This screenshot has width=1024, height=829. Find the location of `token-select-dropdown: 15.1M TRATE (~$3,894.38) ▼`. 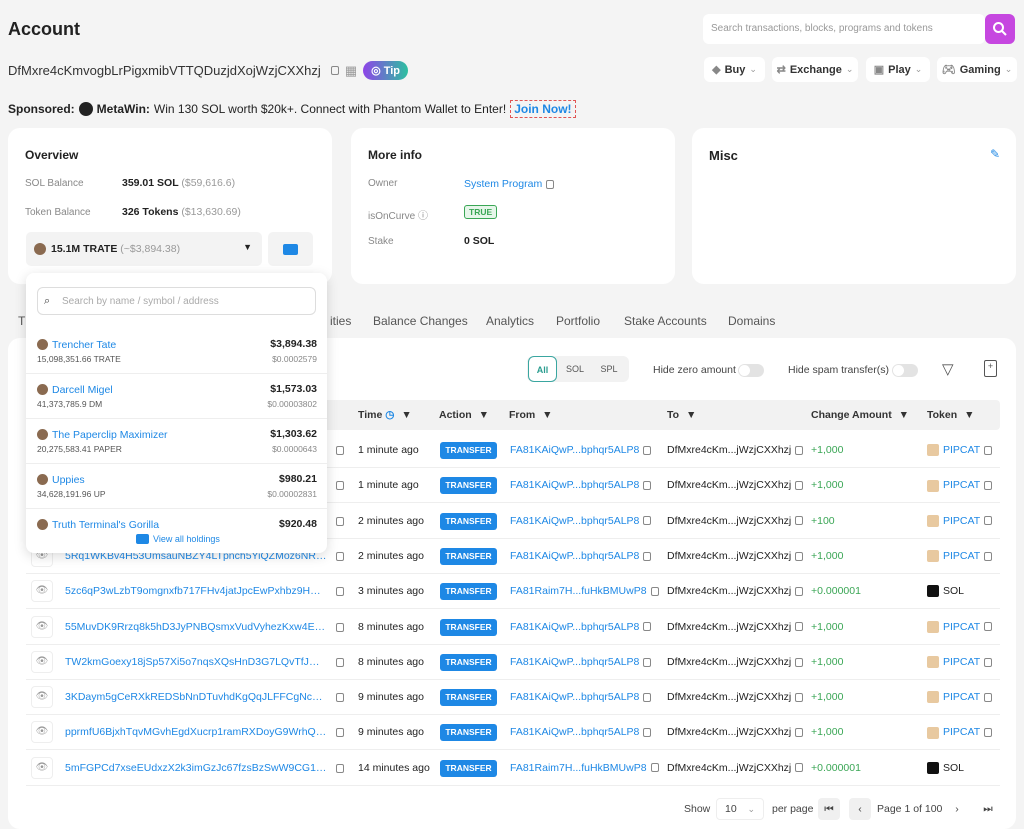

token-select-dropdown: 15.1M TRATE (~$3,894.38) ▼ is located at coordinates (144, 249).